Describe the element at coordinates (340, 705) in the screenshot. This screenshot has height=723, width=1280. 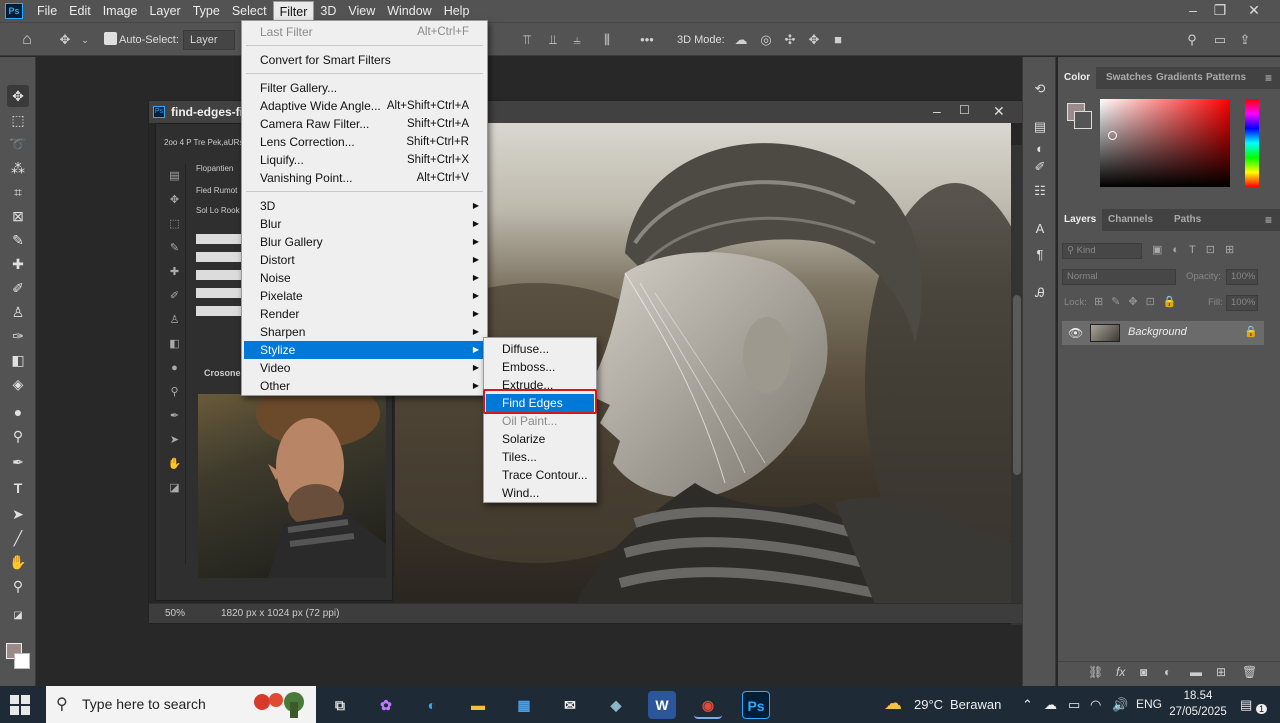
I see `task-view-icon: ⧉` at that location.